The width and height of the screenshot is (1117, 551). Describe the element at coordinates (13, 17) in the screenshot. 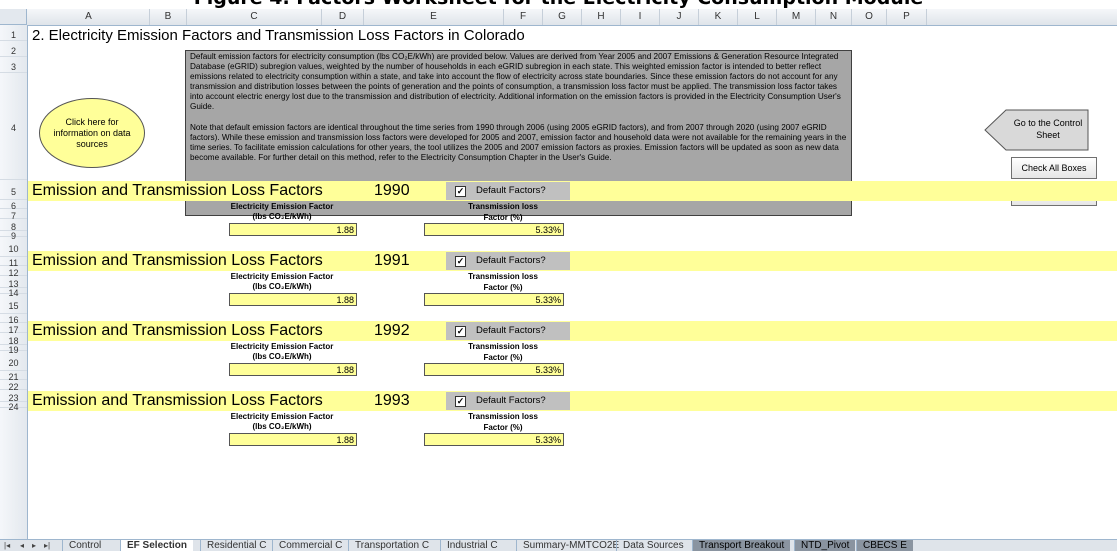

I see `select-all-corner` at that location.